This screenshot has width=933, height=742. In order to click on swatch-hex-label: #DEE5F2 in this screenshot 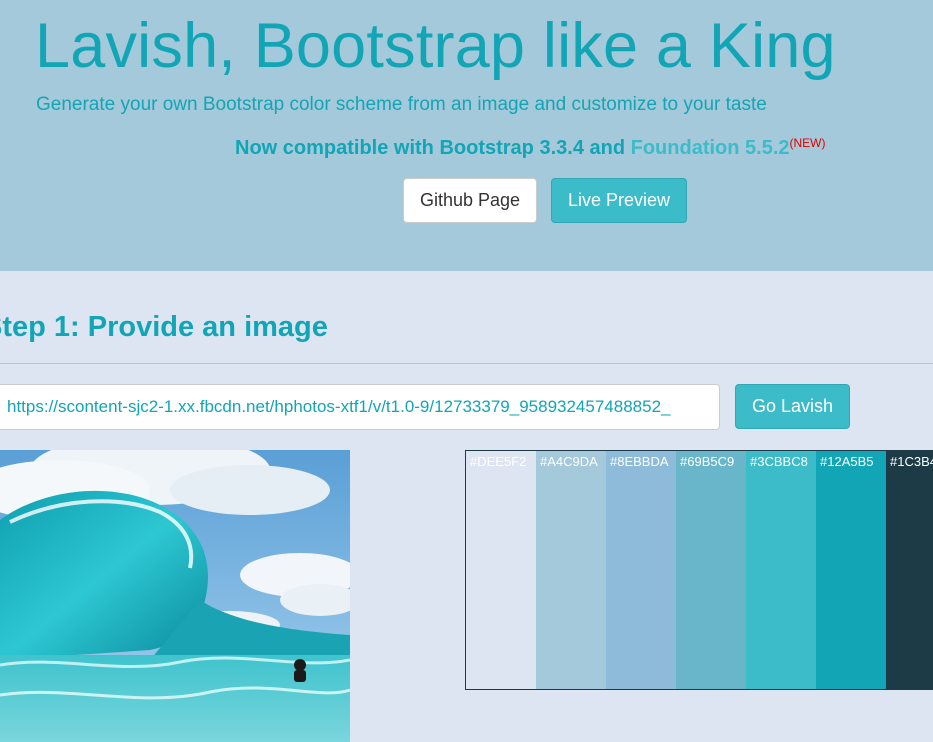, I will do `click(498, 461)`.